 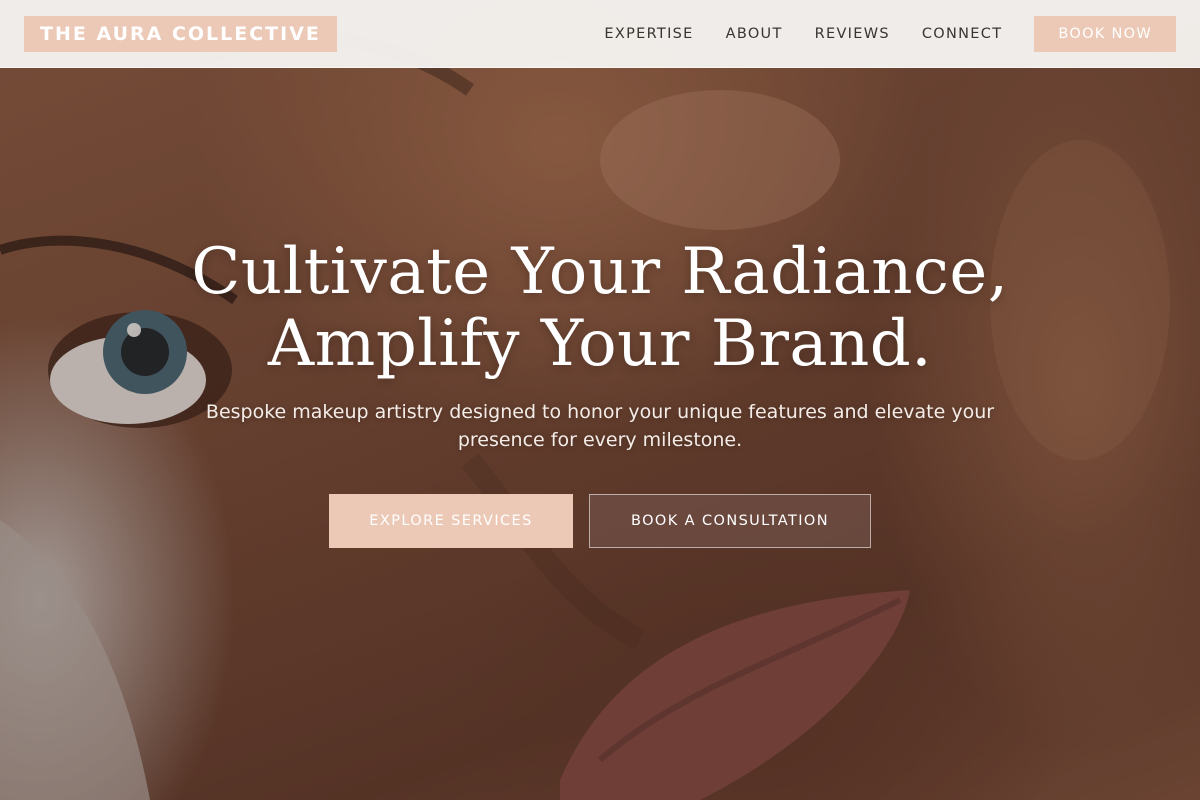 What do you see at coordinates (852, 34) in the screenshot?
I see `nav-link-reviews: REVIEWS` at bounding box center [852, 34].